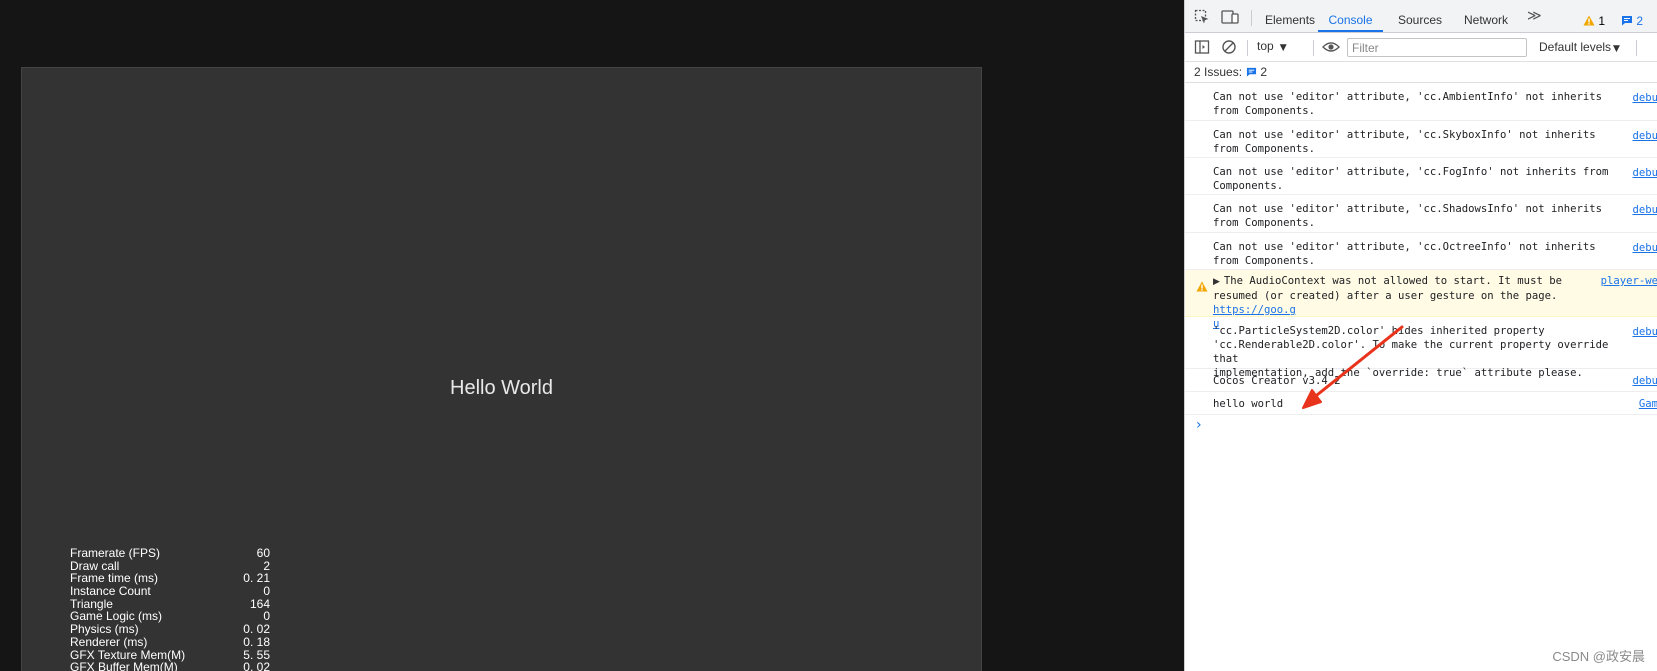 The image size is (1657, 671). Describe the element at coordinates (501, 388) in the screenshot. I see `hello-world-label: Hello World` at that location.